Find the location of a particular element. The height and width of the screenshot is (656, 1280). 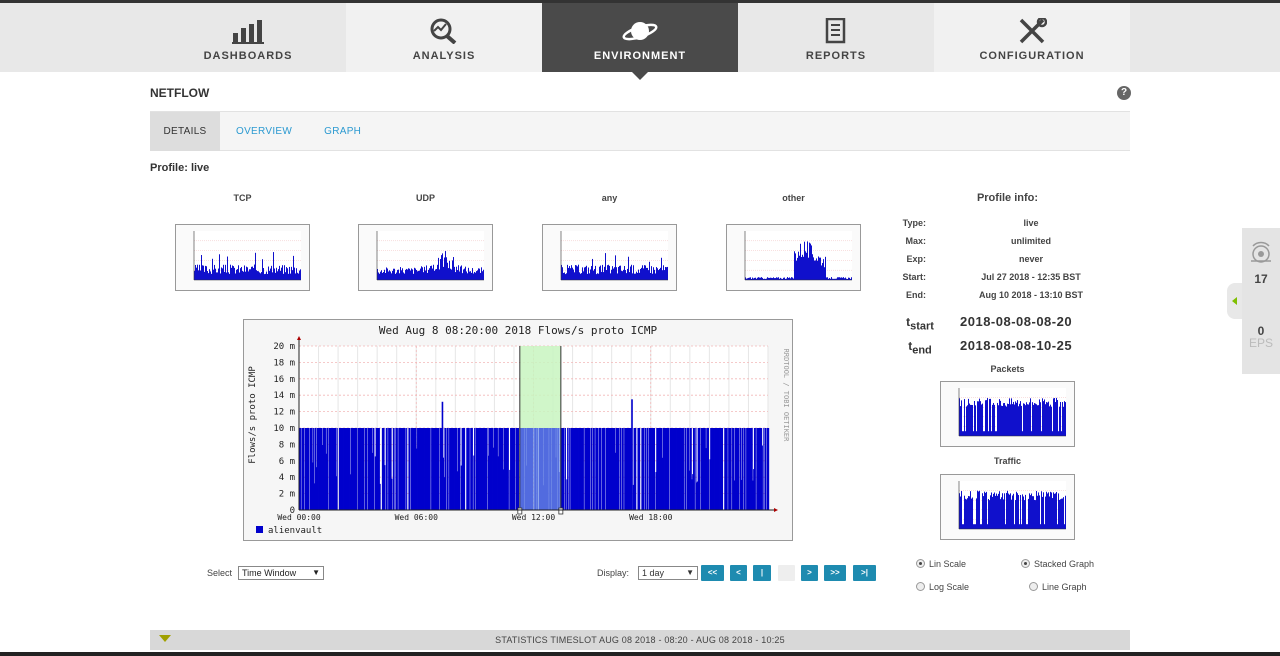

display-label: Display: is located at coordinates (613, 573).